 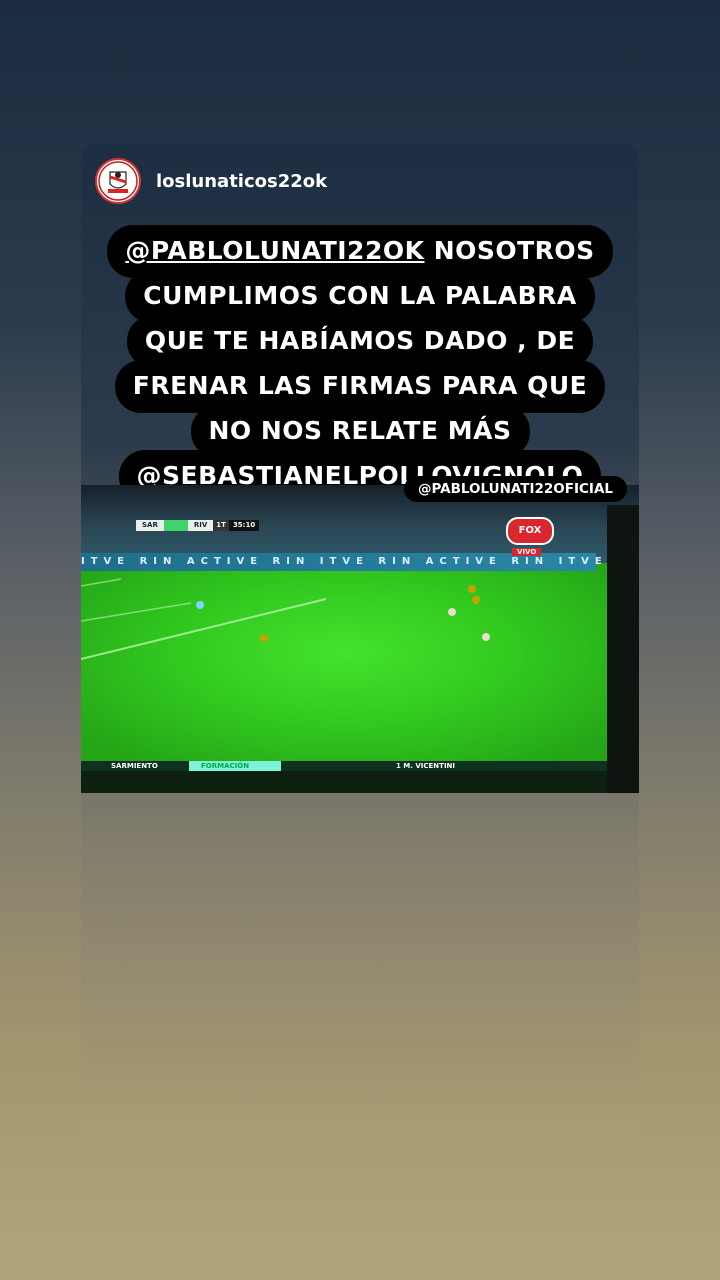 I want to click on tv-bezel, so click(x=623, y=649).